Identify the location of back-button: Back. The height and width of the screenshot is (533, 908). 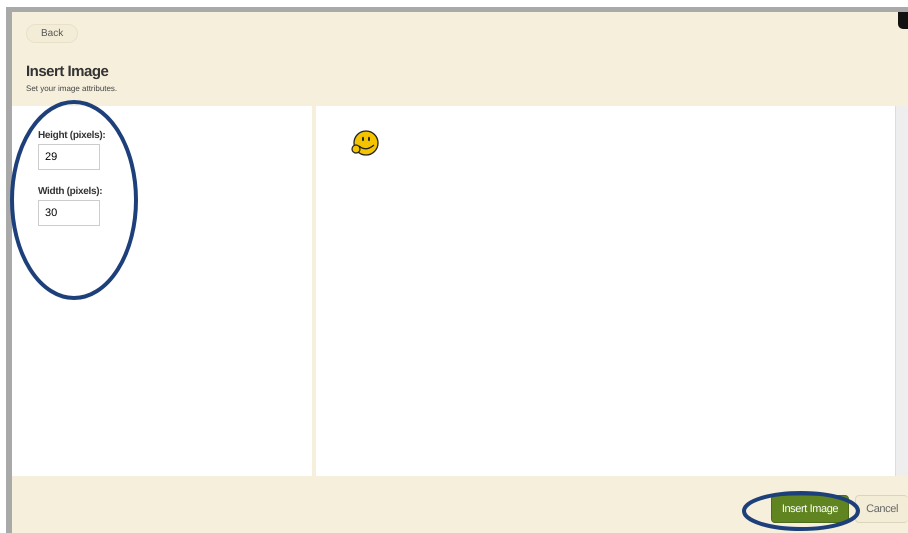
(52, 33).